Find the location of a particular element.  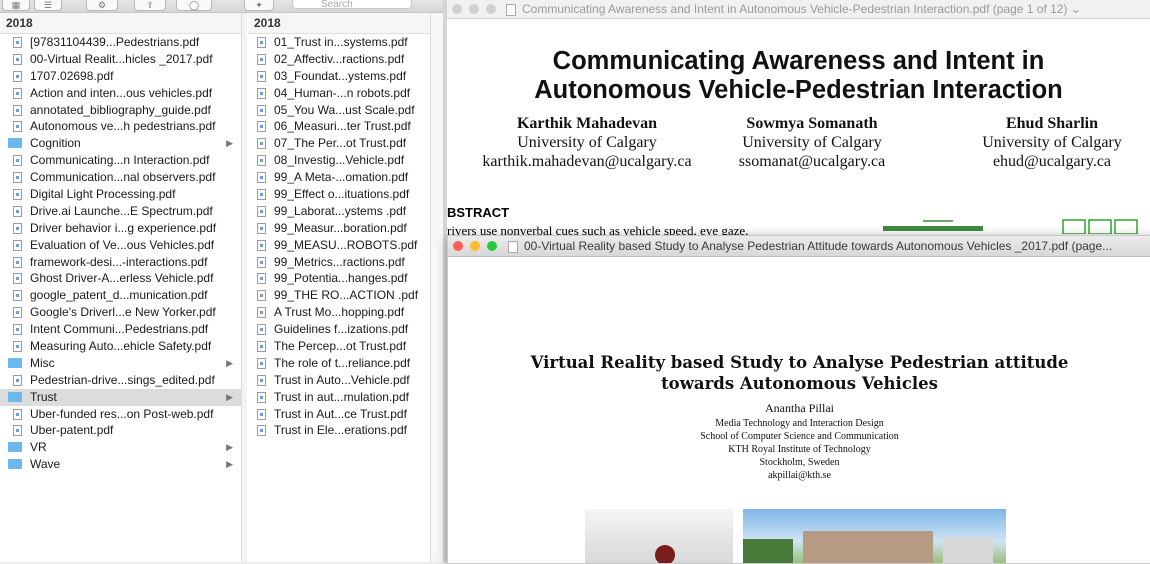

file-item: Action and inten...ous vehicles.pdf is located at coordinates (120, 93).